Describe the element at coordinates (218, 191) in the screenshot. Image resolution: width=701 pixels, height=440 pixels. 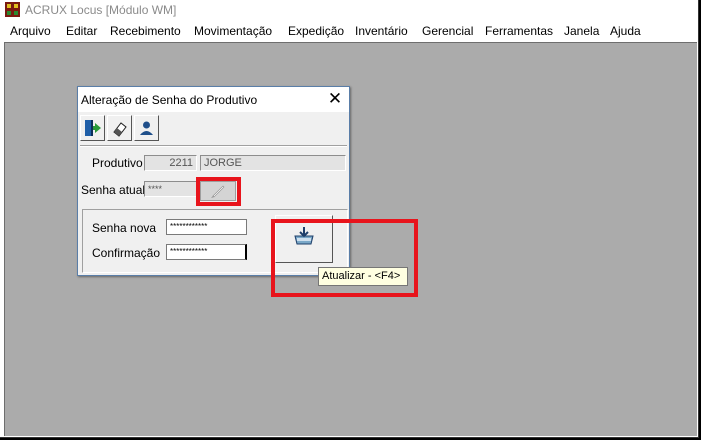
I see `highlight-box-password-button` at that location.